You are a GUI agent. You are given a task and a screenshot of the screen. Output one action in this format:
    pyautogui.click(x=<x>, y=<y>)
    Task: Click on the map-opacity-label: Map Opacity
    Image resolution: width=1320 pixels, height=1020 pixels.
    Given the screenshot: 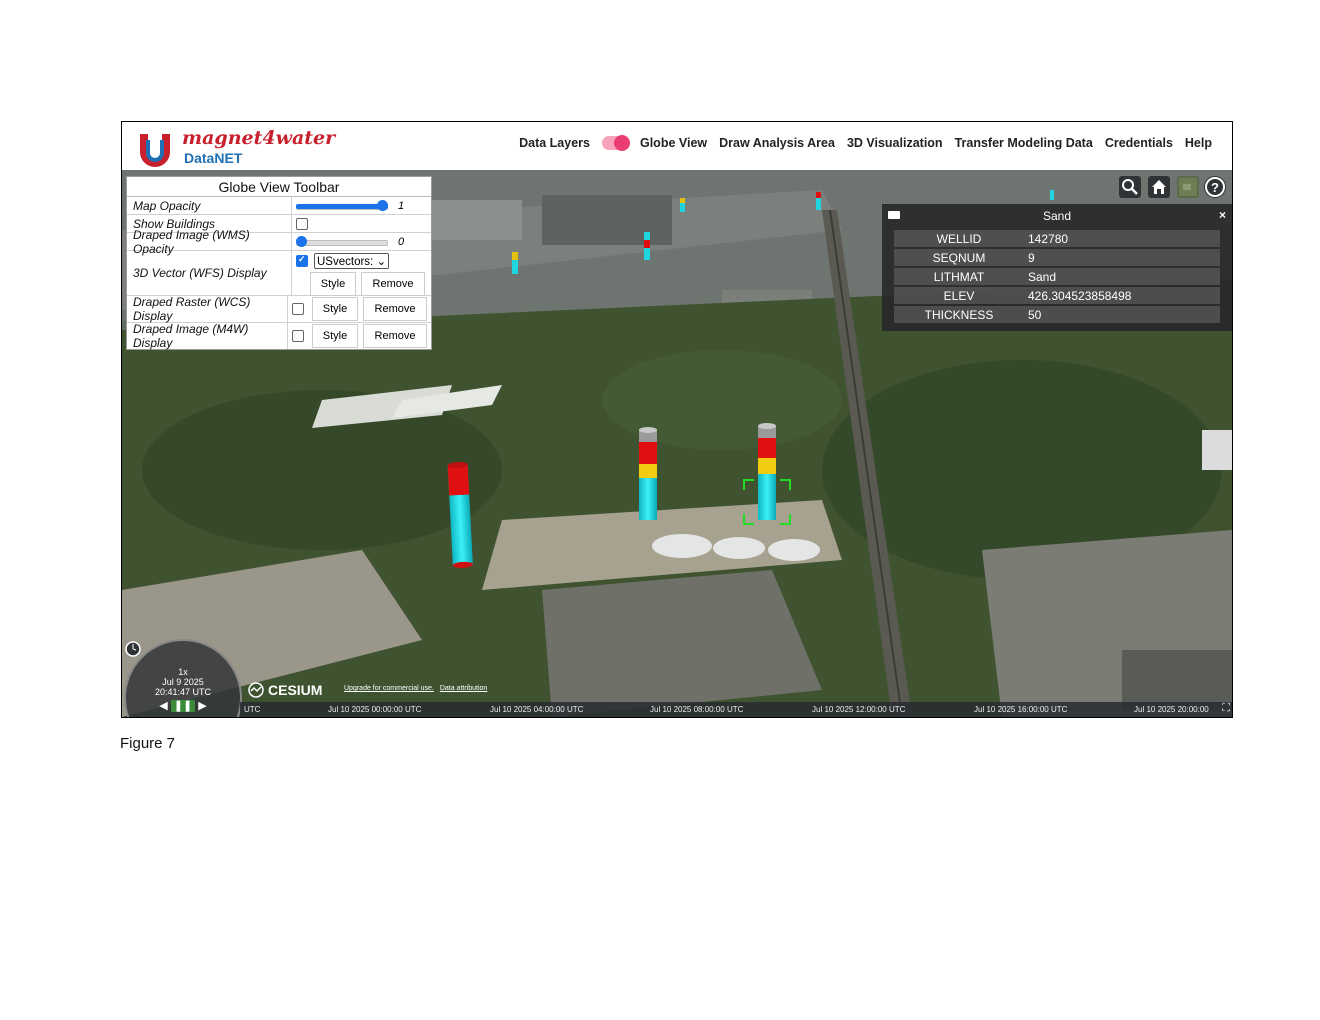 What is the action you would take?
    pyautogui.click(x=209, y=205)
    